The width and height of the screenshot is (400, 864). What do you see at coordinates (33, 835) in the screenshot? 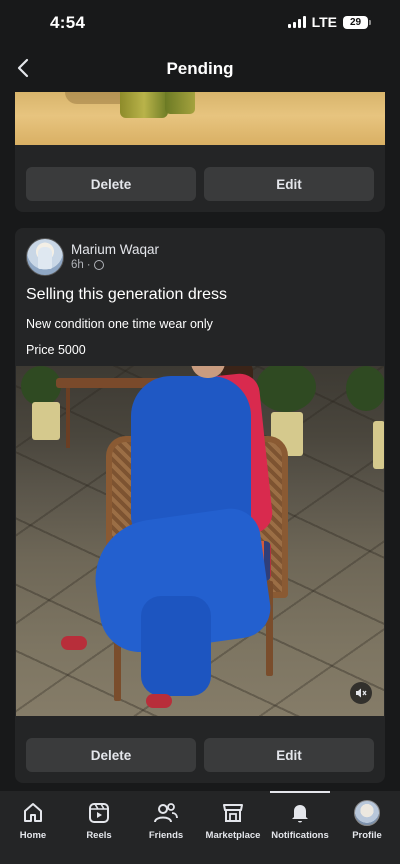
I see `nav-label: Home` at bounding box center [33, 835].